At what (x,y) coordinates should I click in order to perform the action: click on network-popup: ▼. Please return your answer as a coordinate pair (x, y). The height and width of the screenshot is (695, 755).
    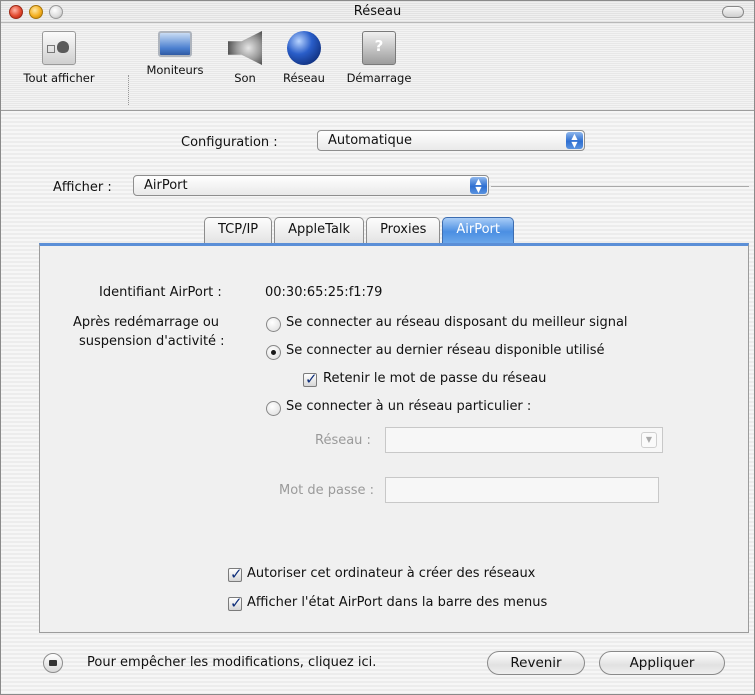
    Looking at the image, I should click on (524, 440).